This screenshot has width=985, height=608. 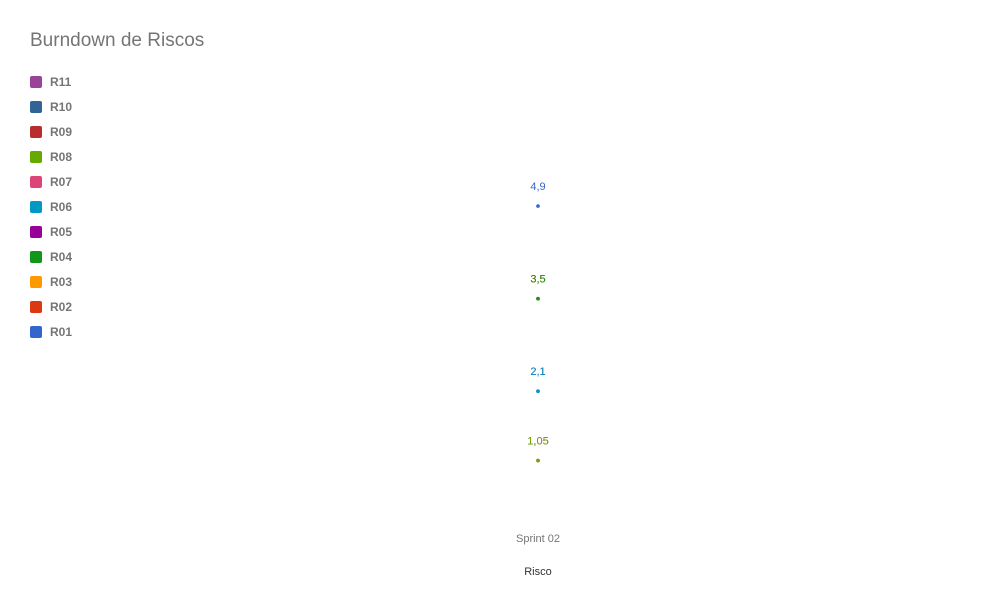 What do you see at coordinates (537, 280) in the screenshot?
I see `data-label-r04: 3,5` at bounding box center [537, 280].